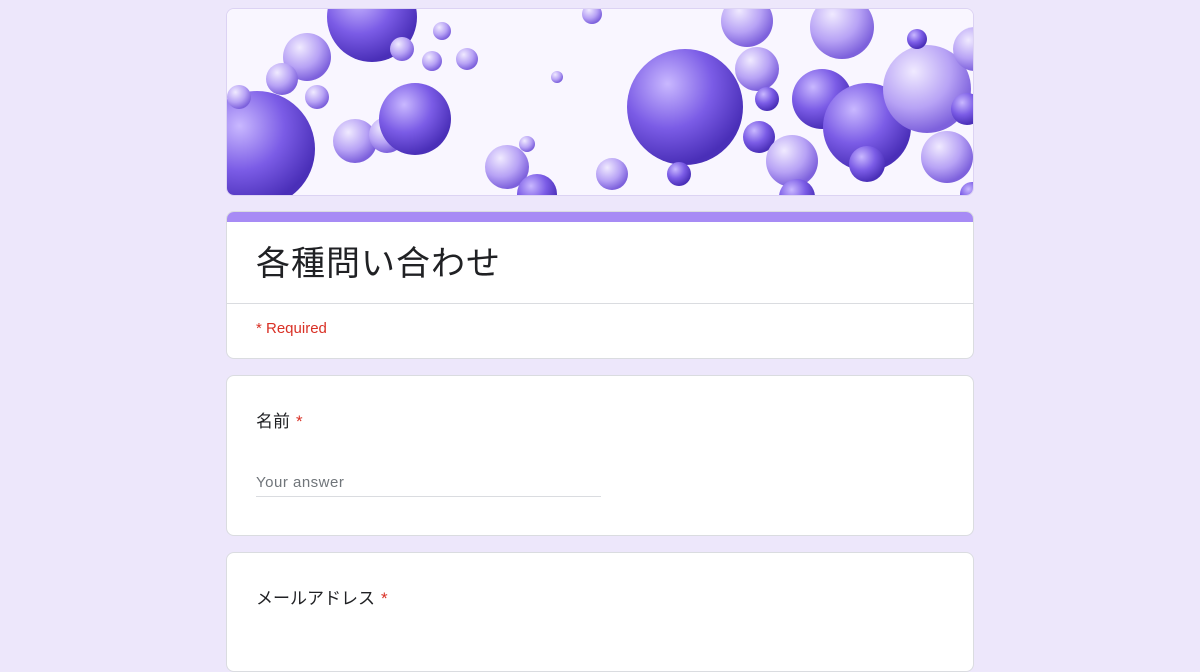  I want to click on form-title: 各種問い合わせ, so click(378, 264).